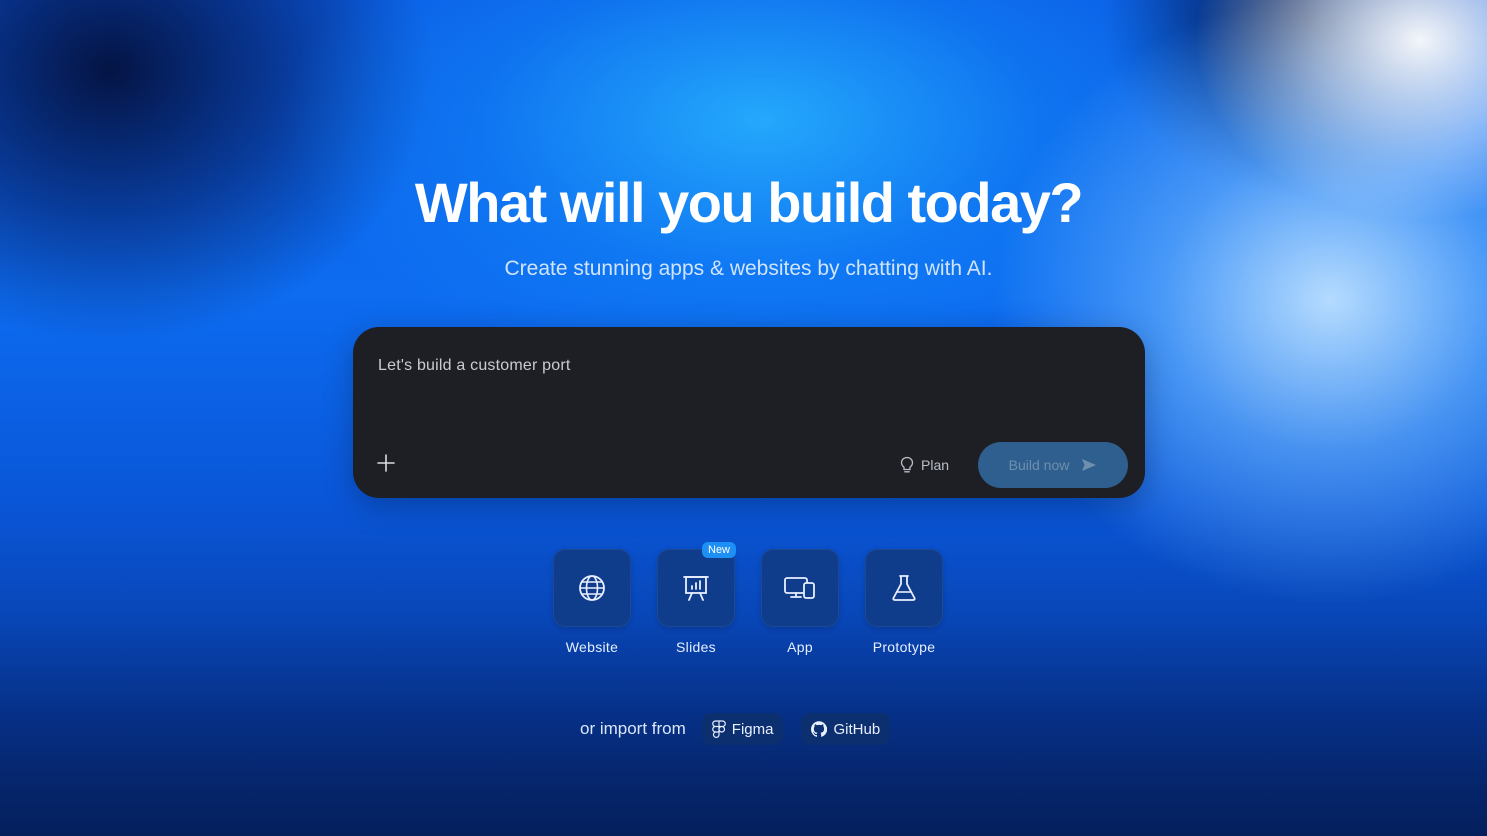  I want to click on template-slides: Slides, so click(696, 602).